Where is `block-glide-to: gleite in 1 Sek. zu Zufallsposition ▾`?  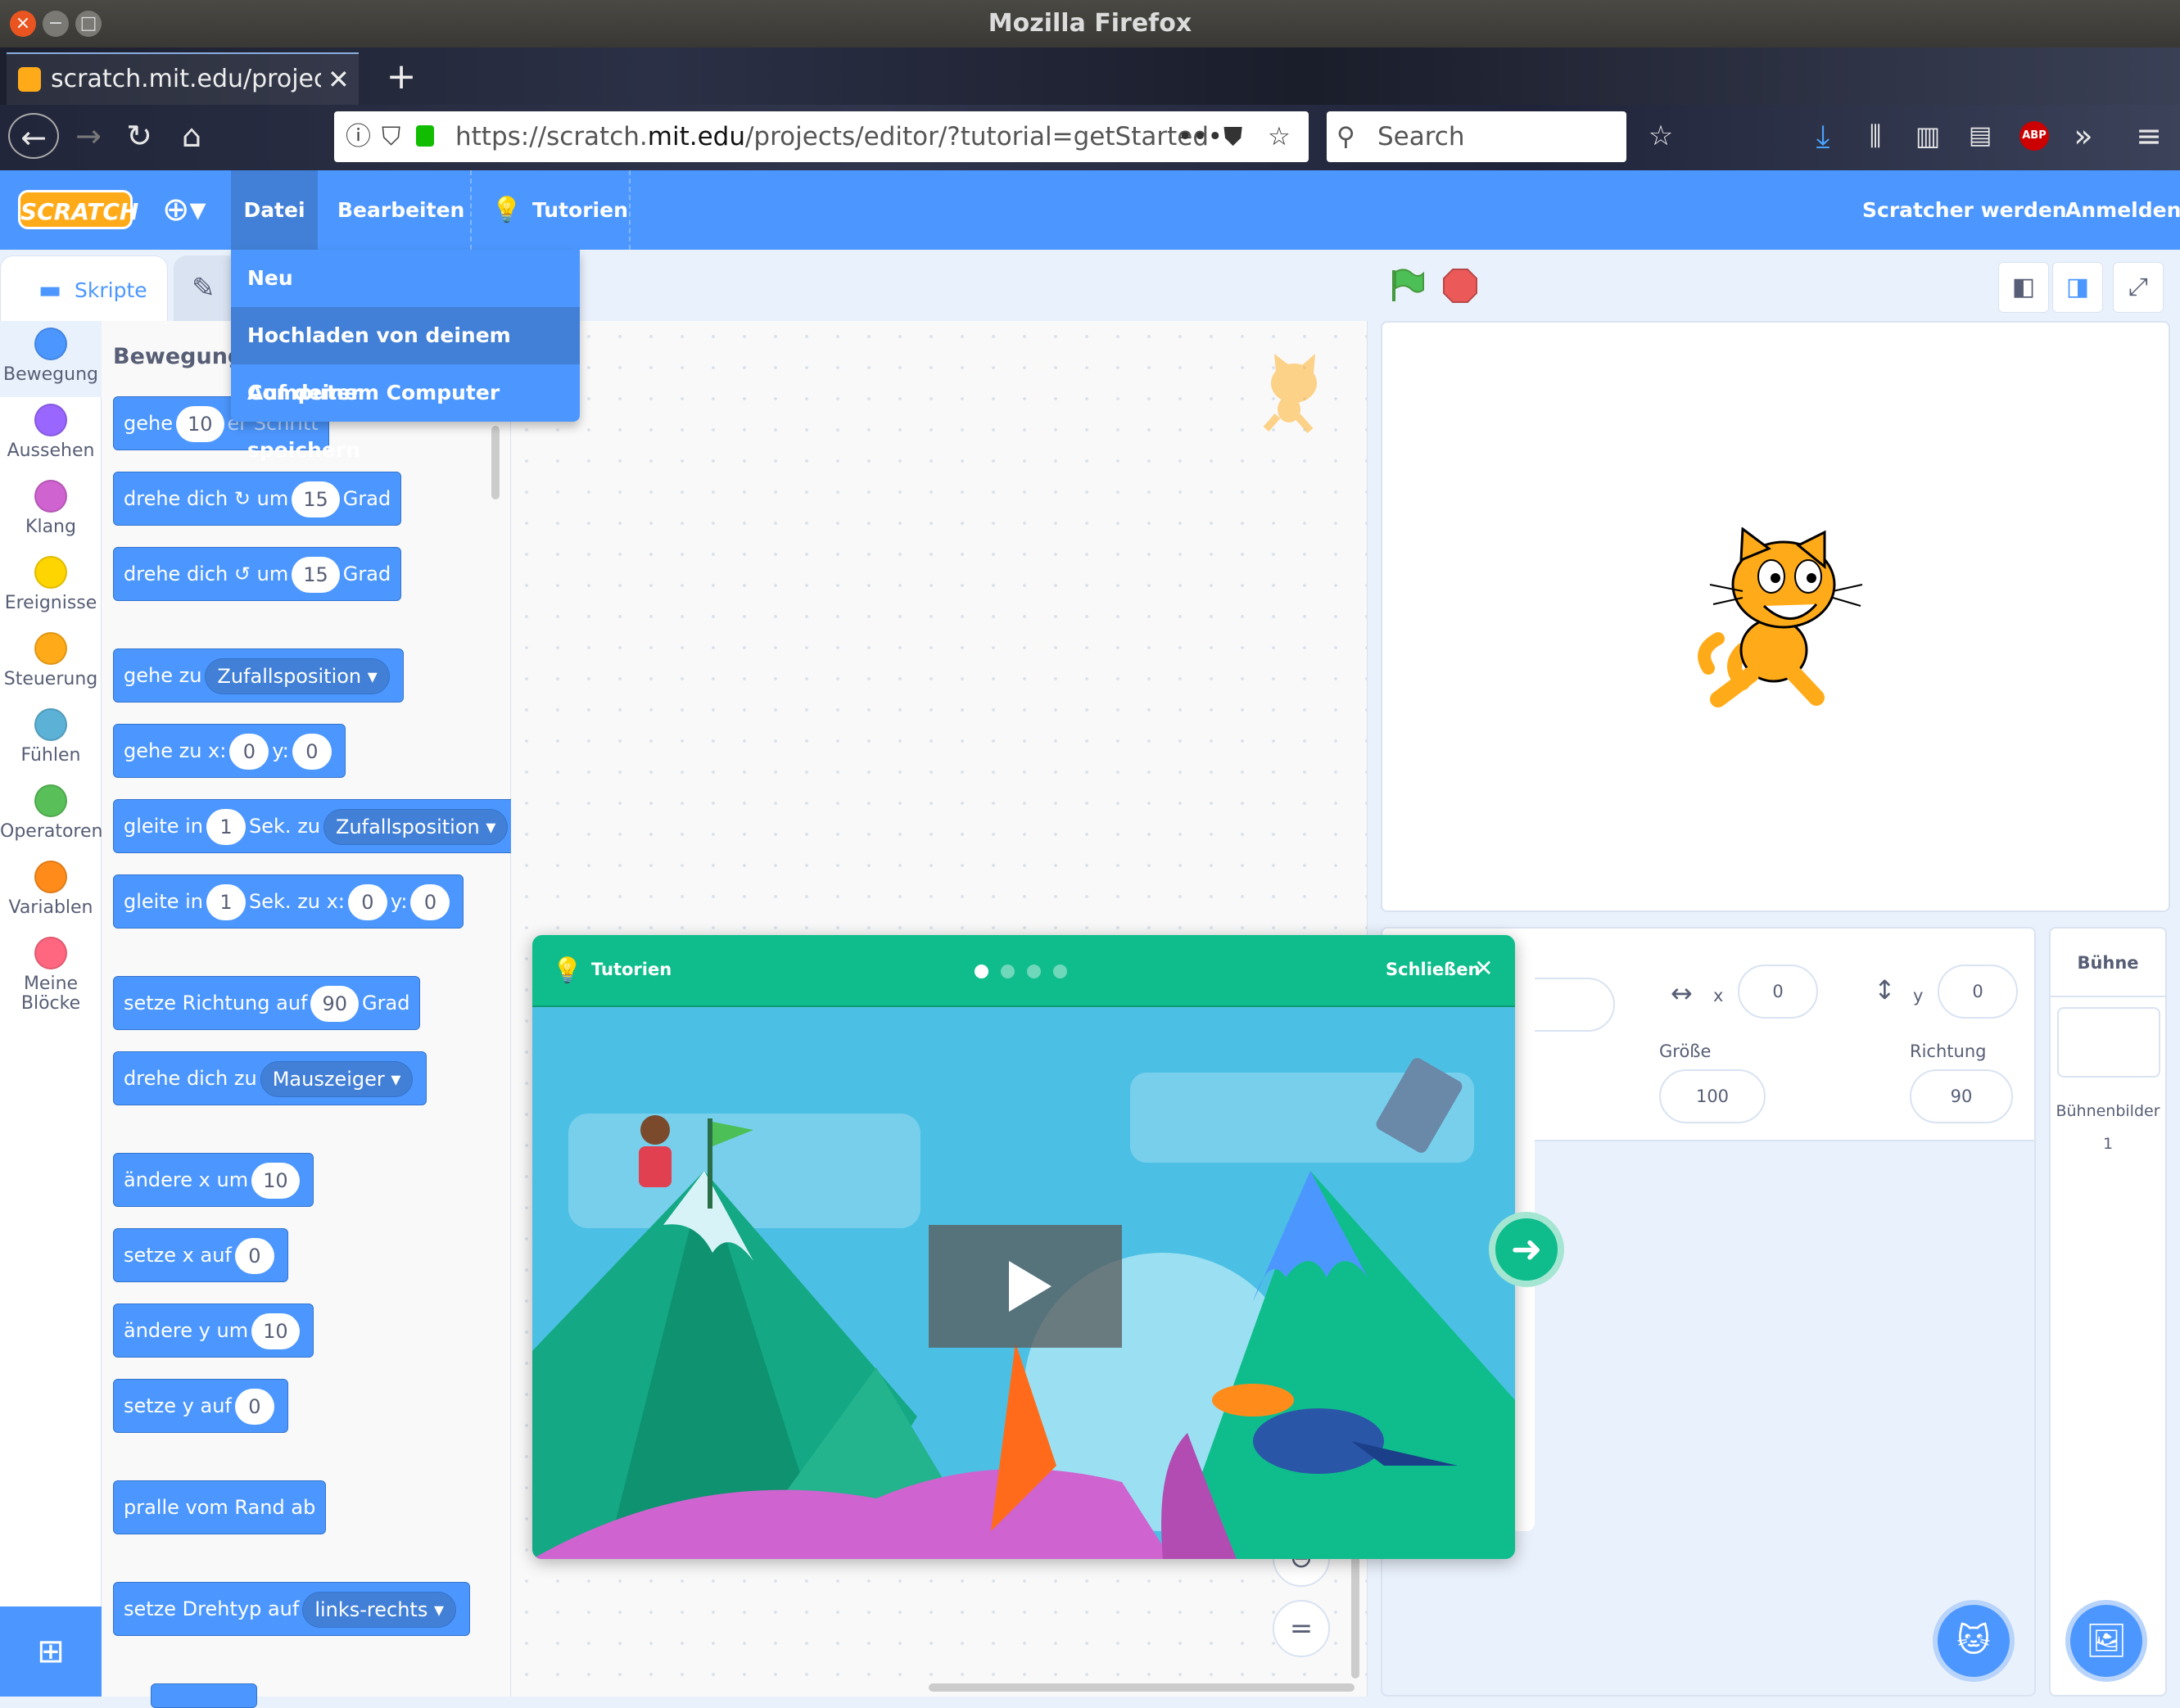 block-glide-to: gleite in 1 Sek. zu Zufallsposition ▾ is located at coordinates (317, 826).